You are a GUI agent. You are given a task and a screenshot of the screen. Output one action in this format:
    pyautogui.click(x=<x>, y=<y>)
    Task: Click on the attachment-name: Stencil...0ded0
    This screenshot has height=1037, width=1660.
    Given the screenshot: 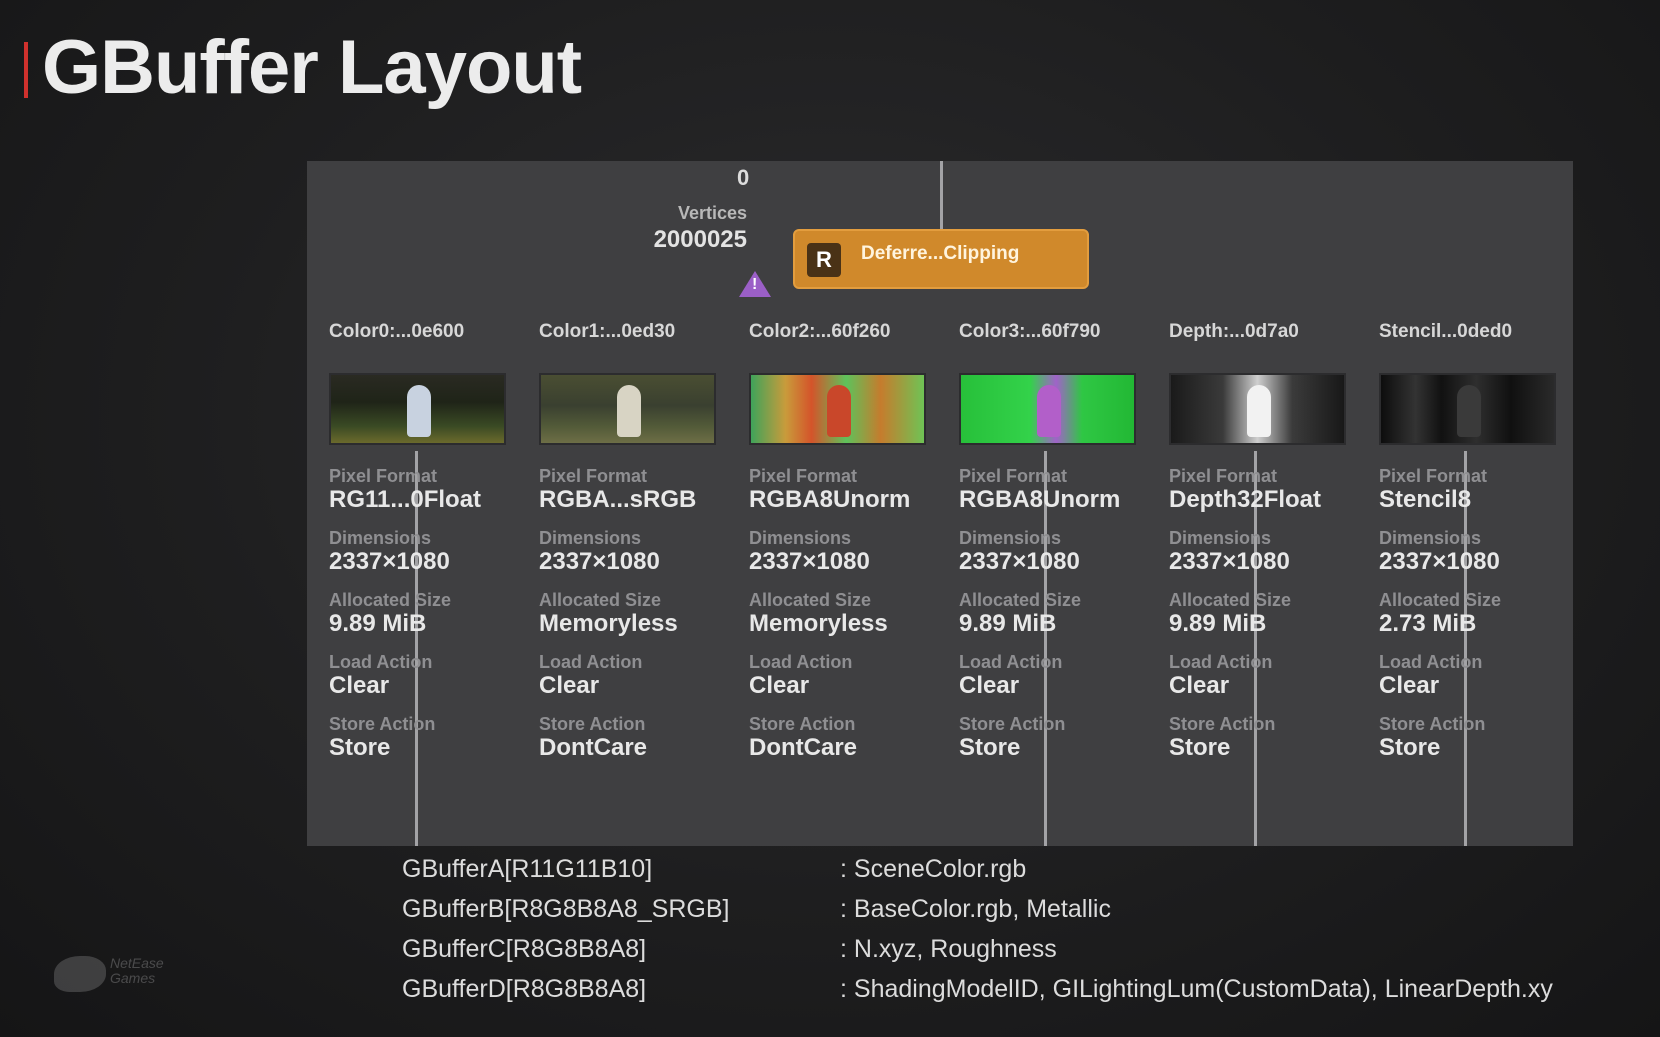 What is the action you would take?
    pyautogui.click(x=1446, y=331)
    